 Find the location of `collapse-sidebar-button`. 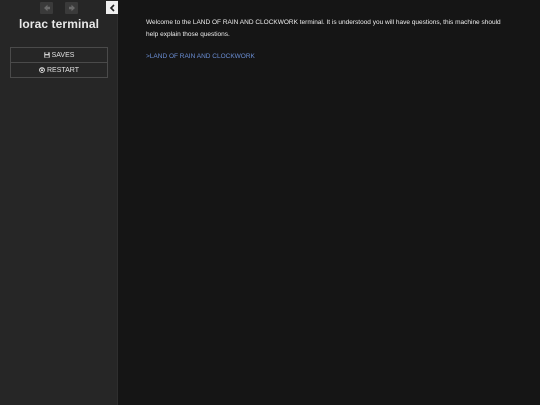

collapse-sidebar-button is located at coordinates (112, 7).